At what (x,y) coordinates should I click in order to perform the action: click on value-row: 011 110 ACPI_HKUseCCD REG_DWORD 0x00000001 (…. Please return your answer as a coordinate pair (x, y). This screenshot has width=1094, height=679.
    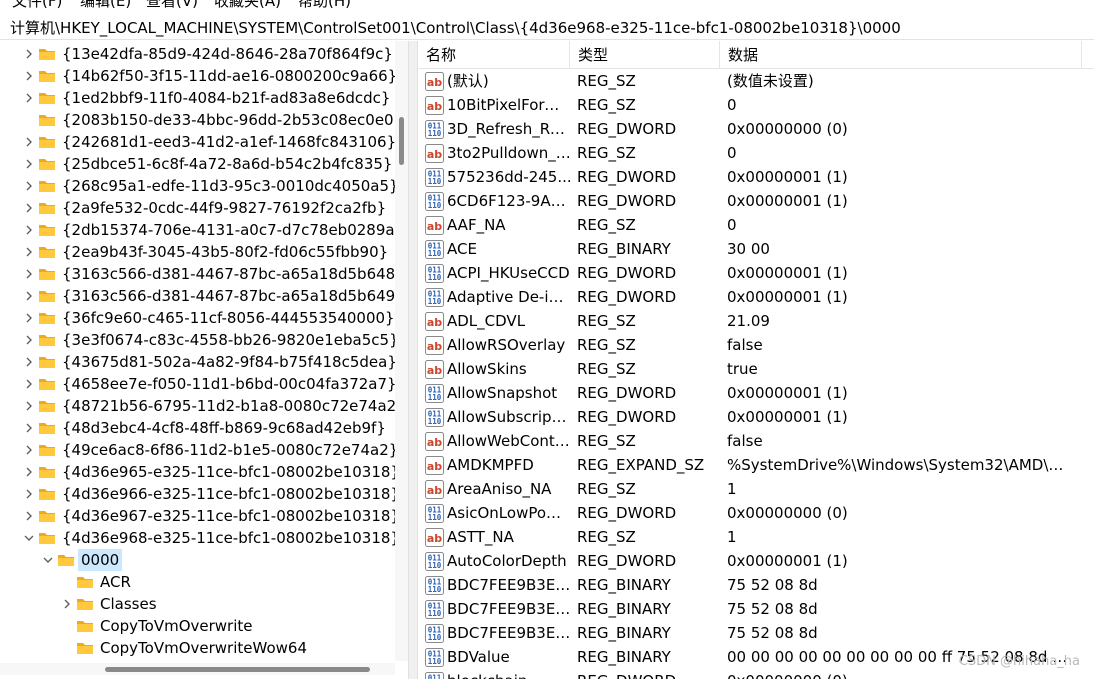
    Looking at the image, I should click on (756, 273).